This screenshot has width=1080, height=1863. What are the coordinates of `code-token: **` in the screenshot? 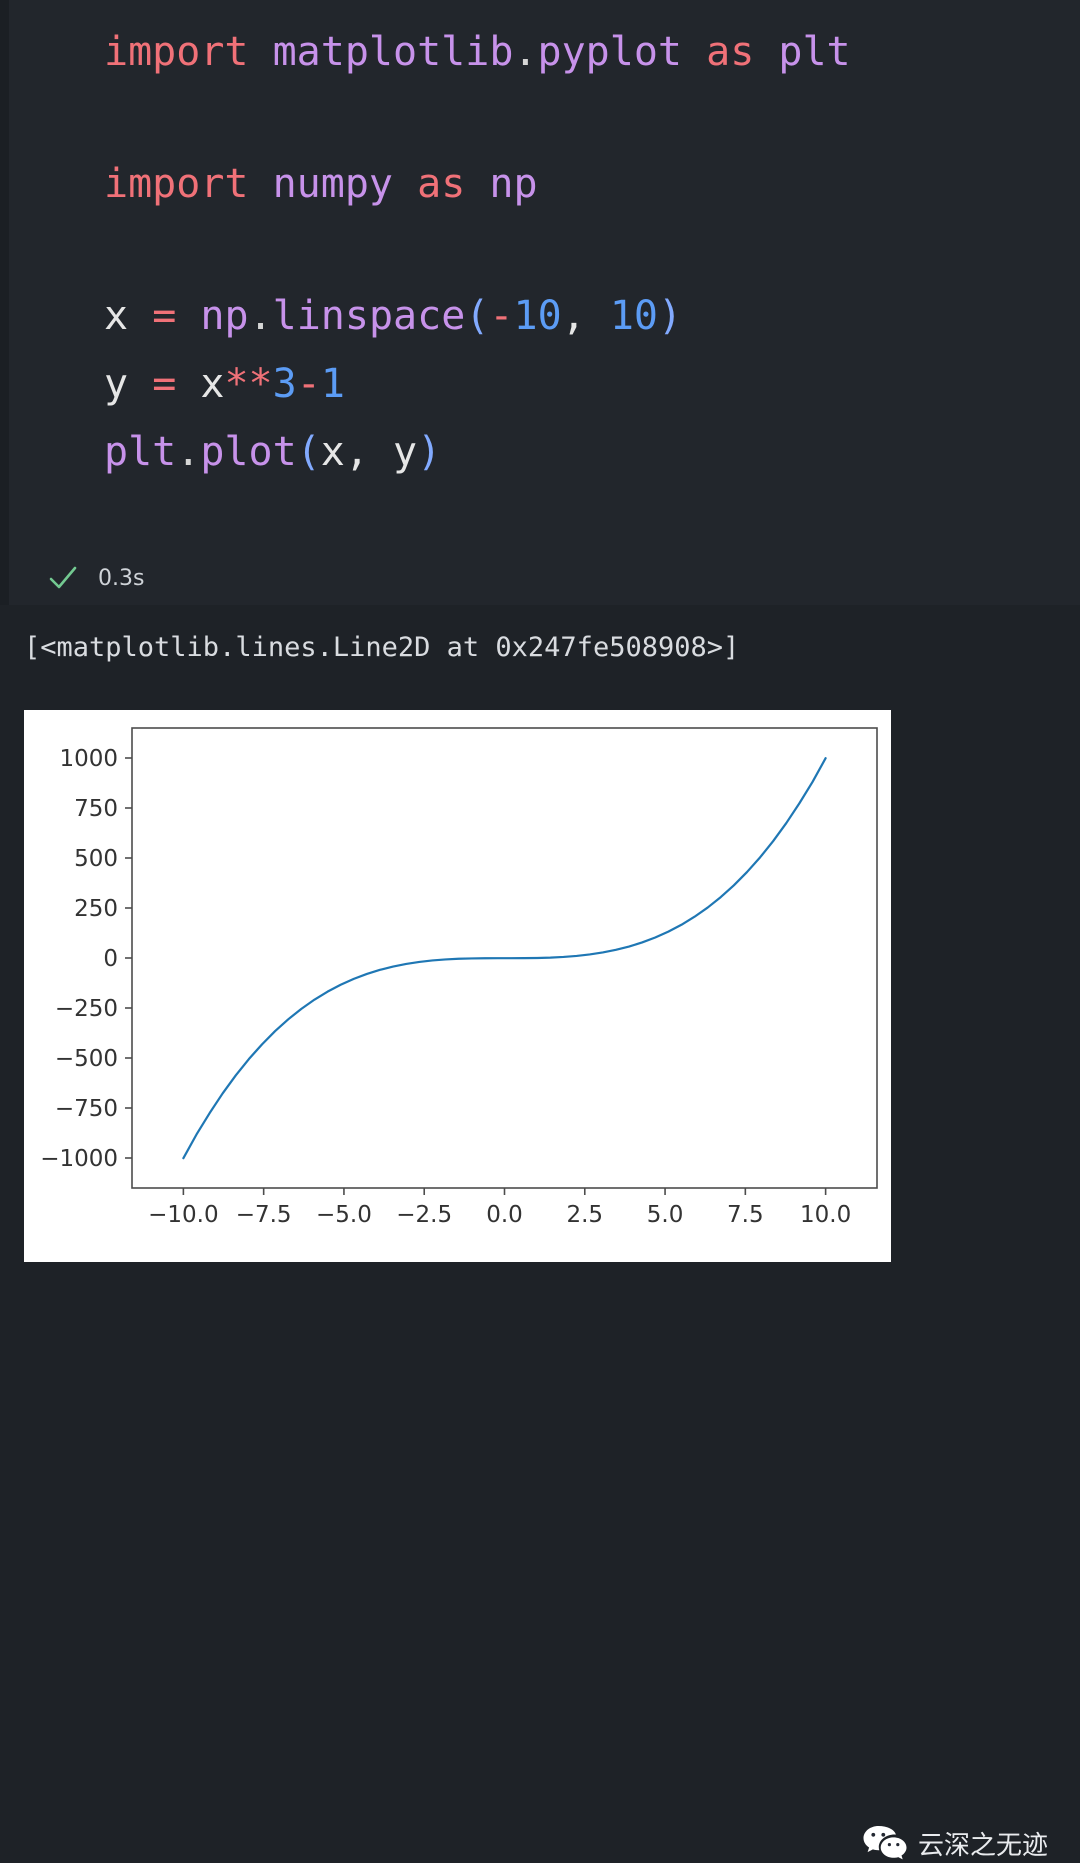 It's located at (248, 384).